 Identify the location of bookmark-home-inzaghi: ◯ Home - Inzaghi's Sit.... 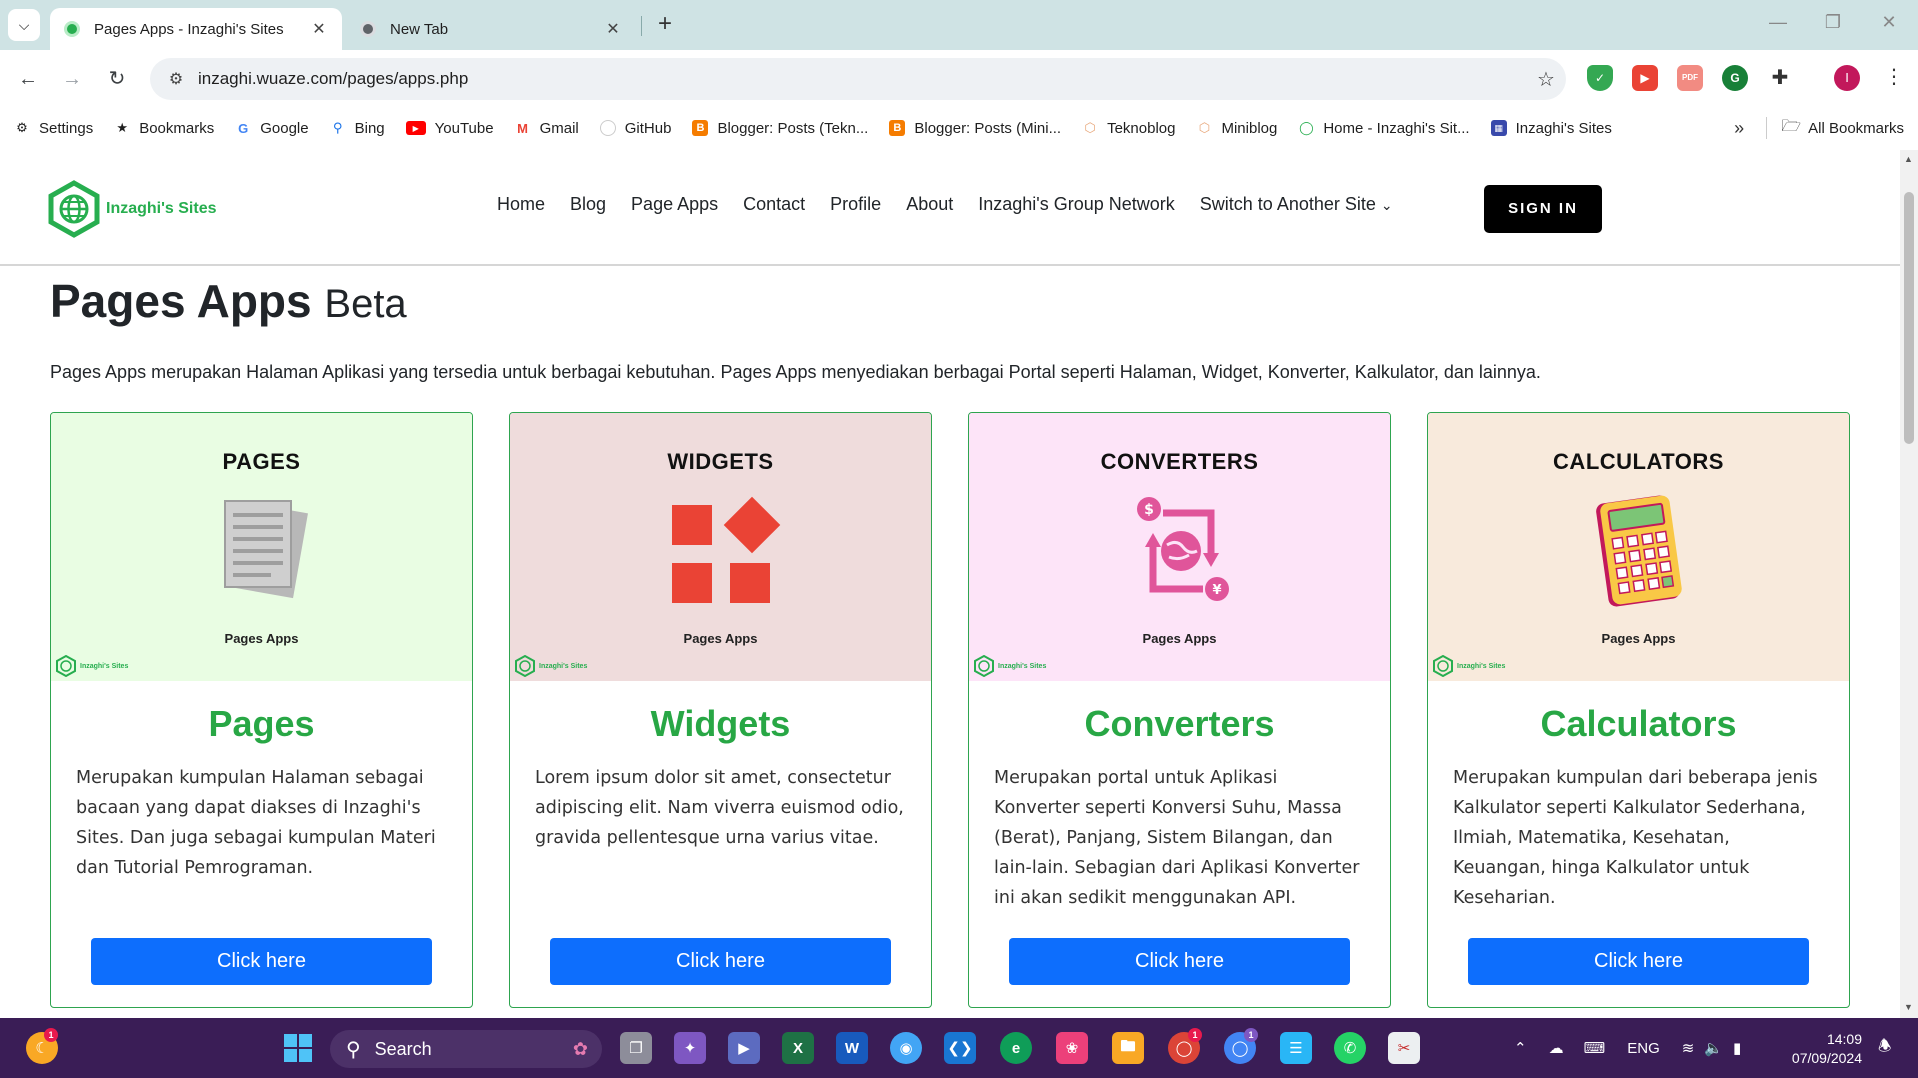
(1384, 128).